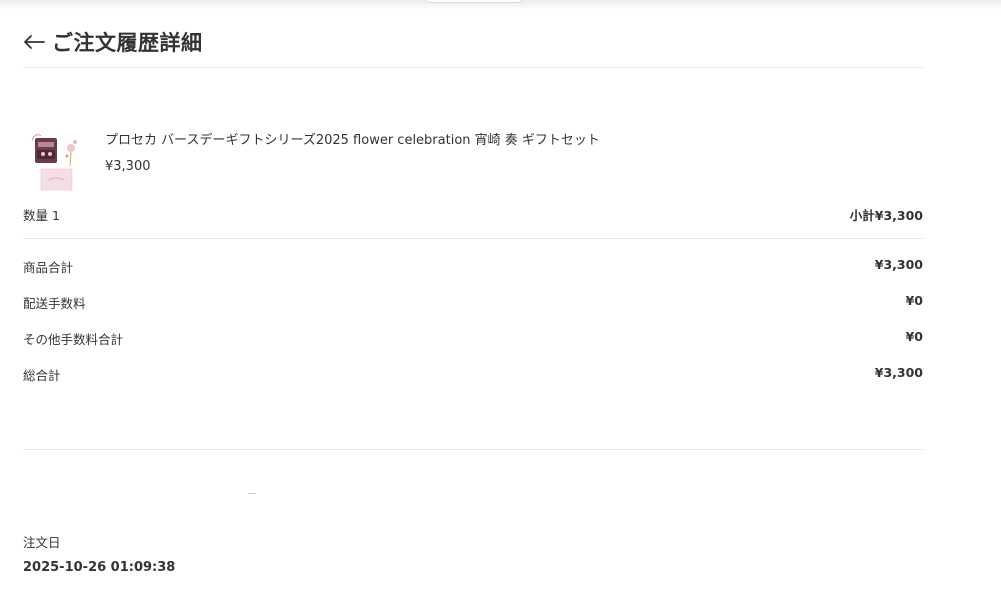  Describe the element at coordinates (473, 266) in the screenshot. I see `summary-row-items-total: 商品合計 ¥3,300` at that location.